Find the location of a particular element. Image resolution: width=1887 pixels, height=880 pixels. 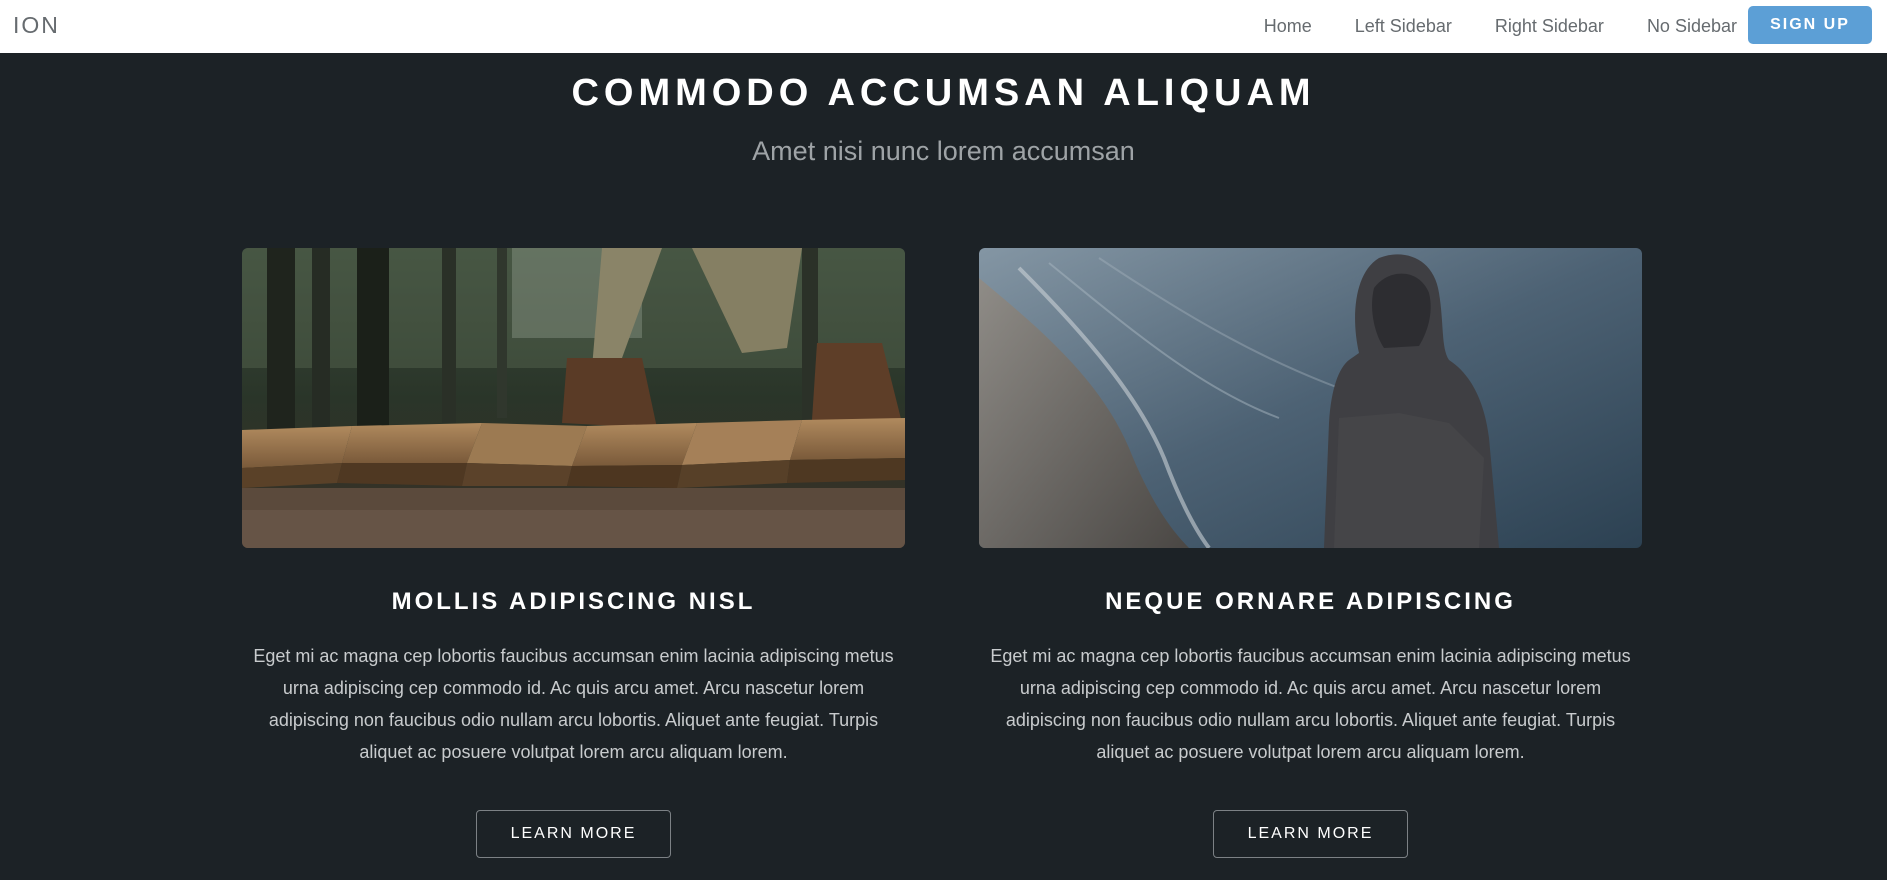

card-title: MOLLIS ADIPISCING NISL is located at coordinates (573, 601).